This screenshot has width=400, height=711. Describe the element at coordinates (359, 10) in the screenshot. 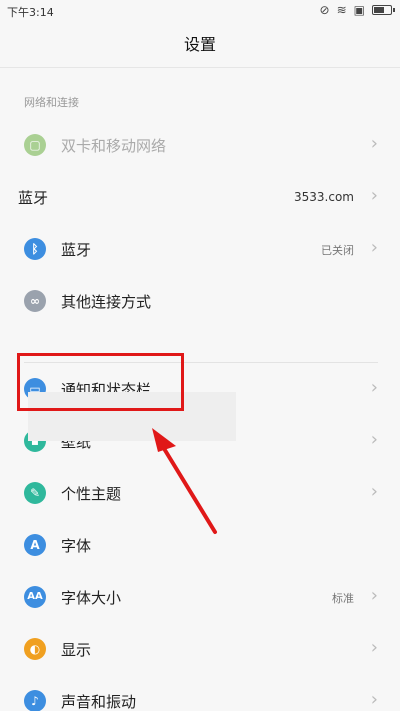

I see `sim-icon: ▣` at that location.